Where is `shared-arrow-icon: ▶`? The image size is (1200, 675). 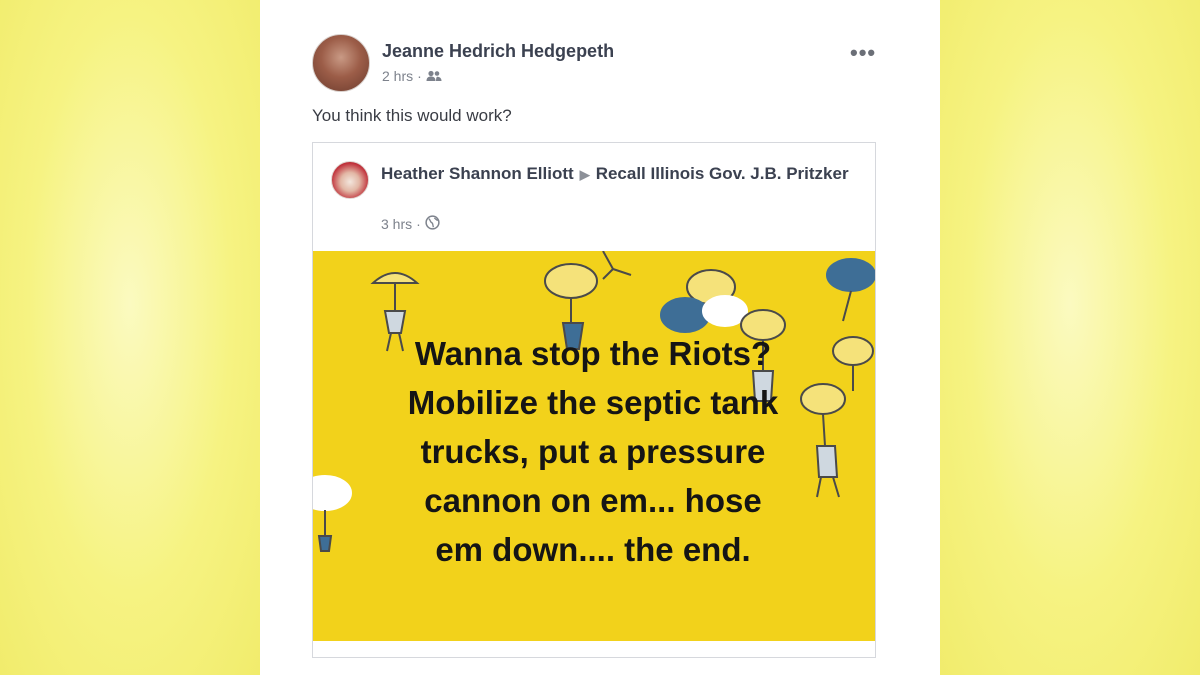 shared-arrow-icon: ▶ is located at coordinates (584, 174).